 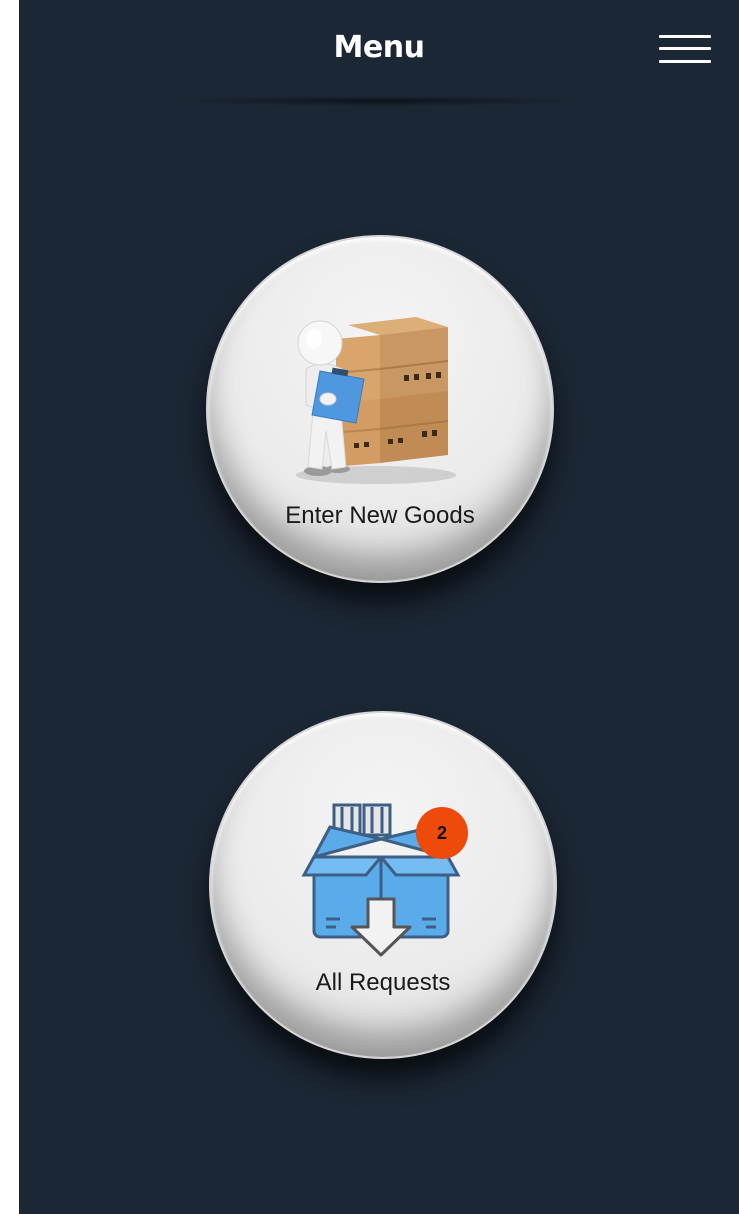 I want to click on all-requests-label: All Requests, so click(x=383, y=982).